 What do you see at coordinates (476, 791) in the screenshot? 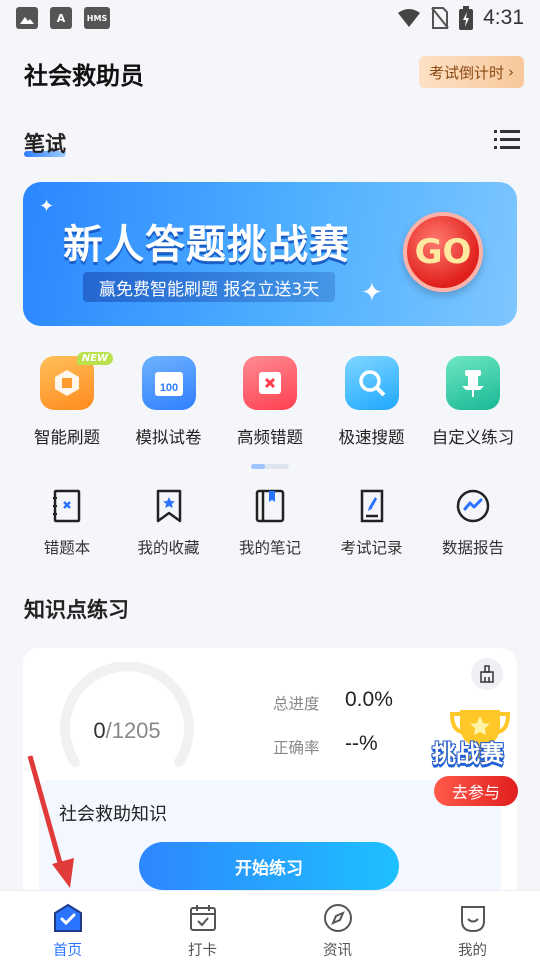
I see `join-challenge-button: 去参与` at bounding box center [476, 791].